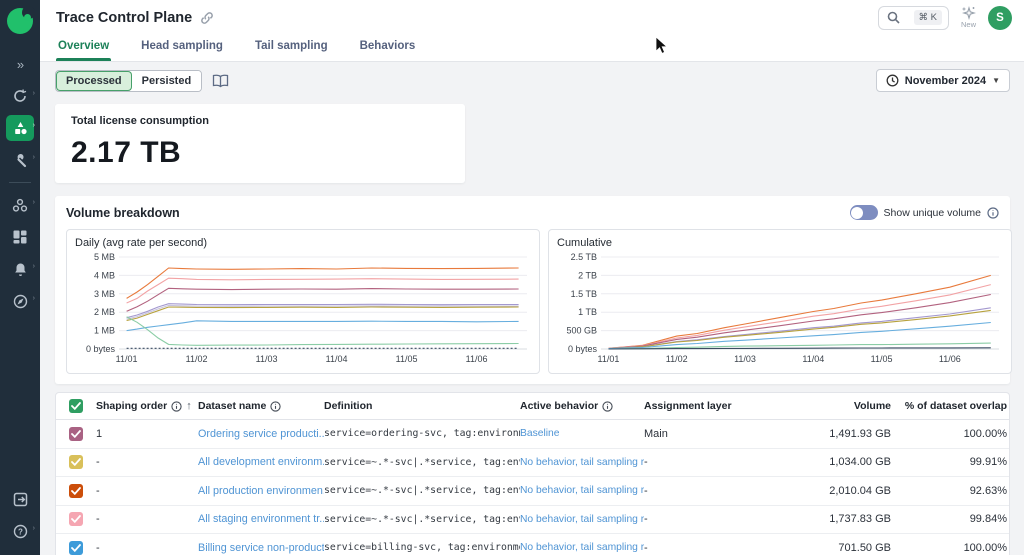 This screenshot has width=1024, height=555. I want to click on page-title: Trace Control Plane, so click(124, 17).